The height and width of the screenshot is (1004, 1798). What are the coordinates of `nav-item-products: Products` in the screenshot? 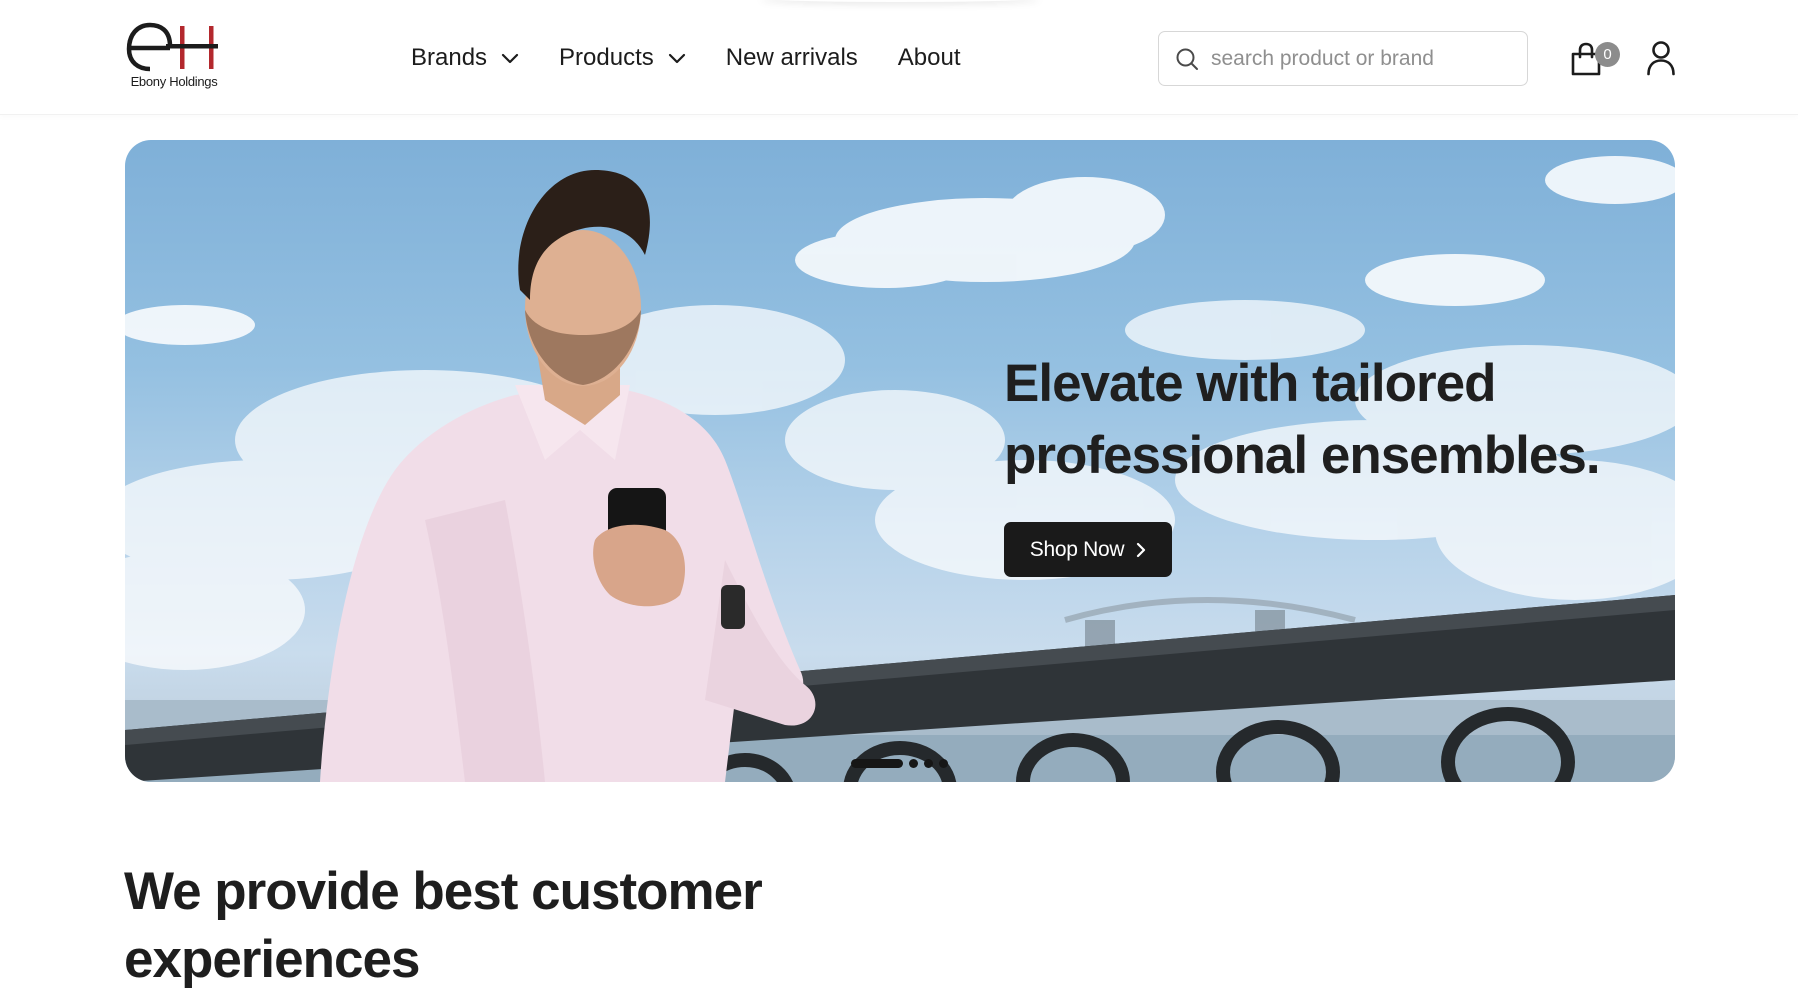 It's located at (622, 58).